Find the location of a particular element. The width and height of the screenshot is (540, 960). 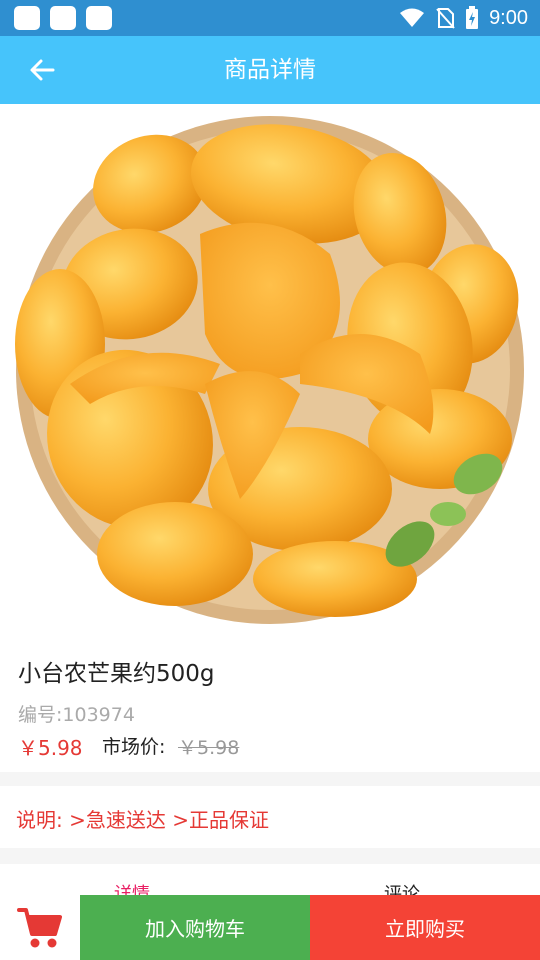

system-icons: 9:00 is located at coordinates (463, 18).